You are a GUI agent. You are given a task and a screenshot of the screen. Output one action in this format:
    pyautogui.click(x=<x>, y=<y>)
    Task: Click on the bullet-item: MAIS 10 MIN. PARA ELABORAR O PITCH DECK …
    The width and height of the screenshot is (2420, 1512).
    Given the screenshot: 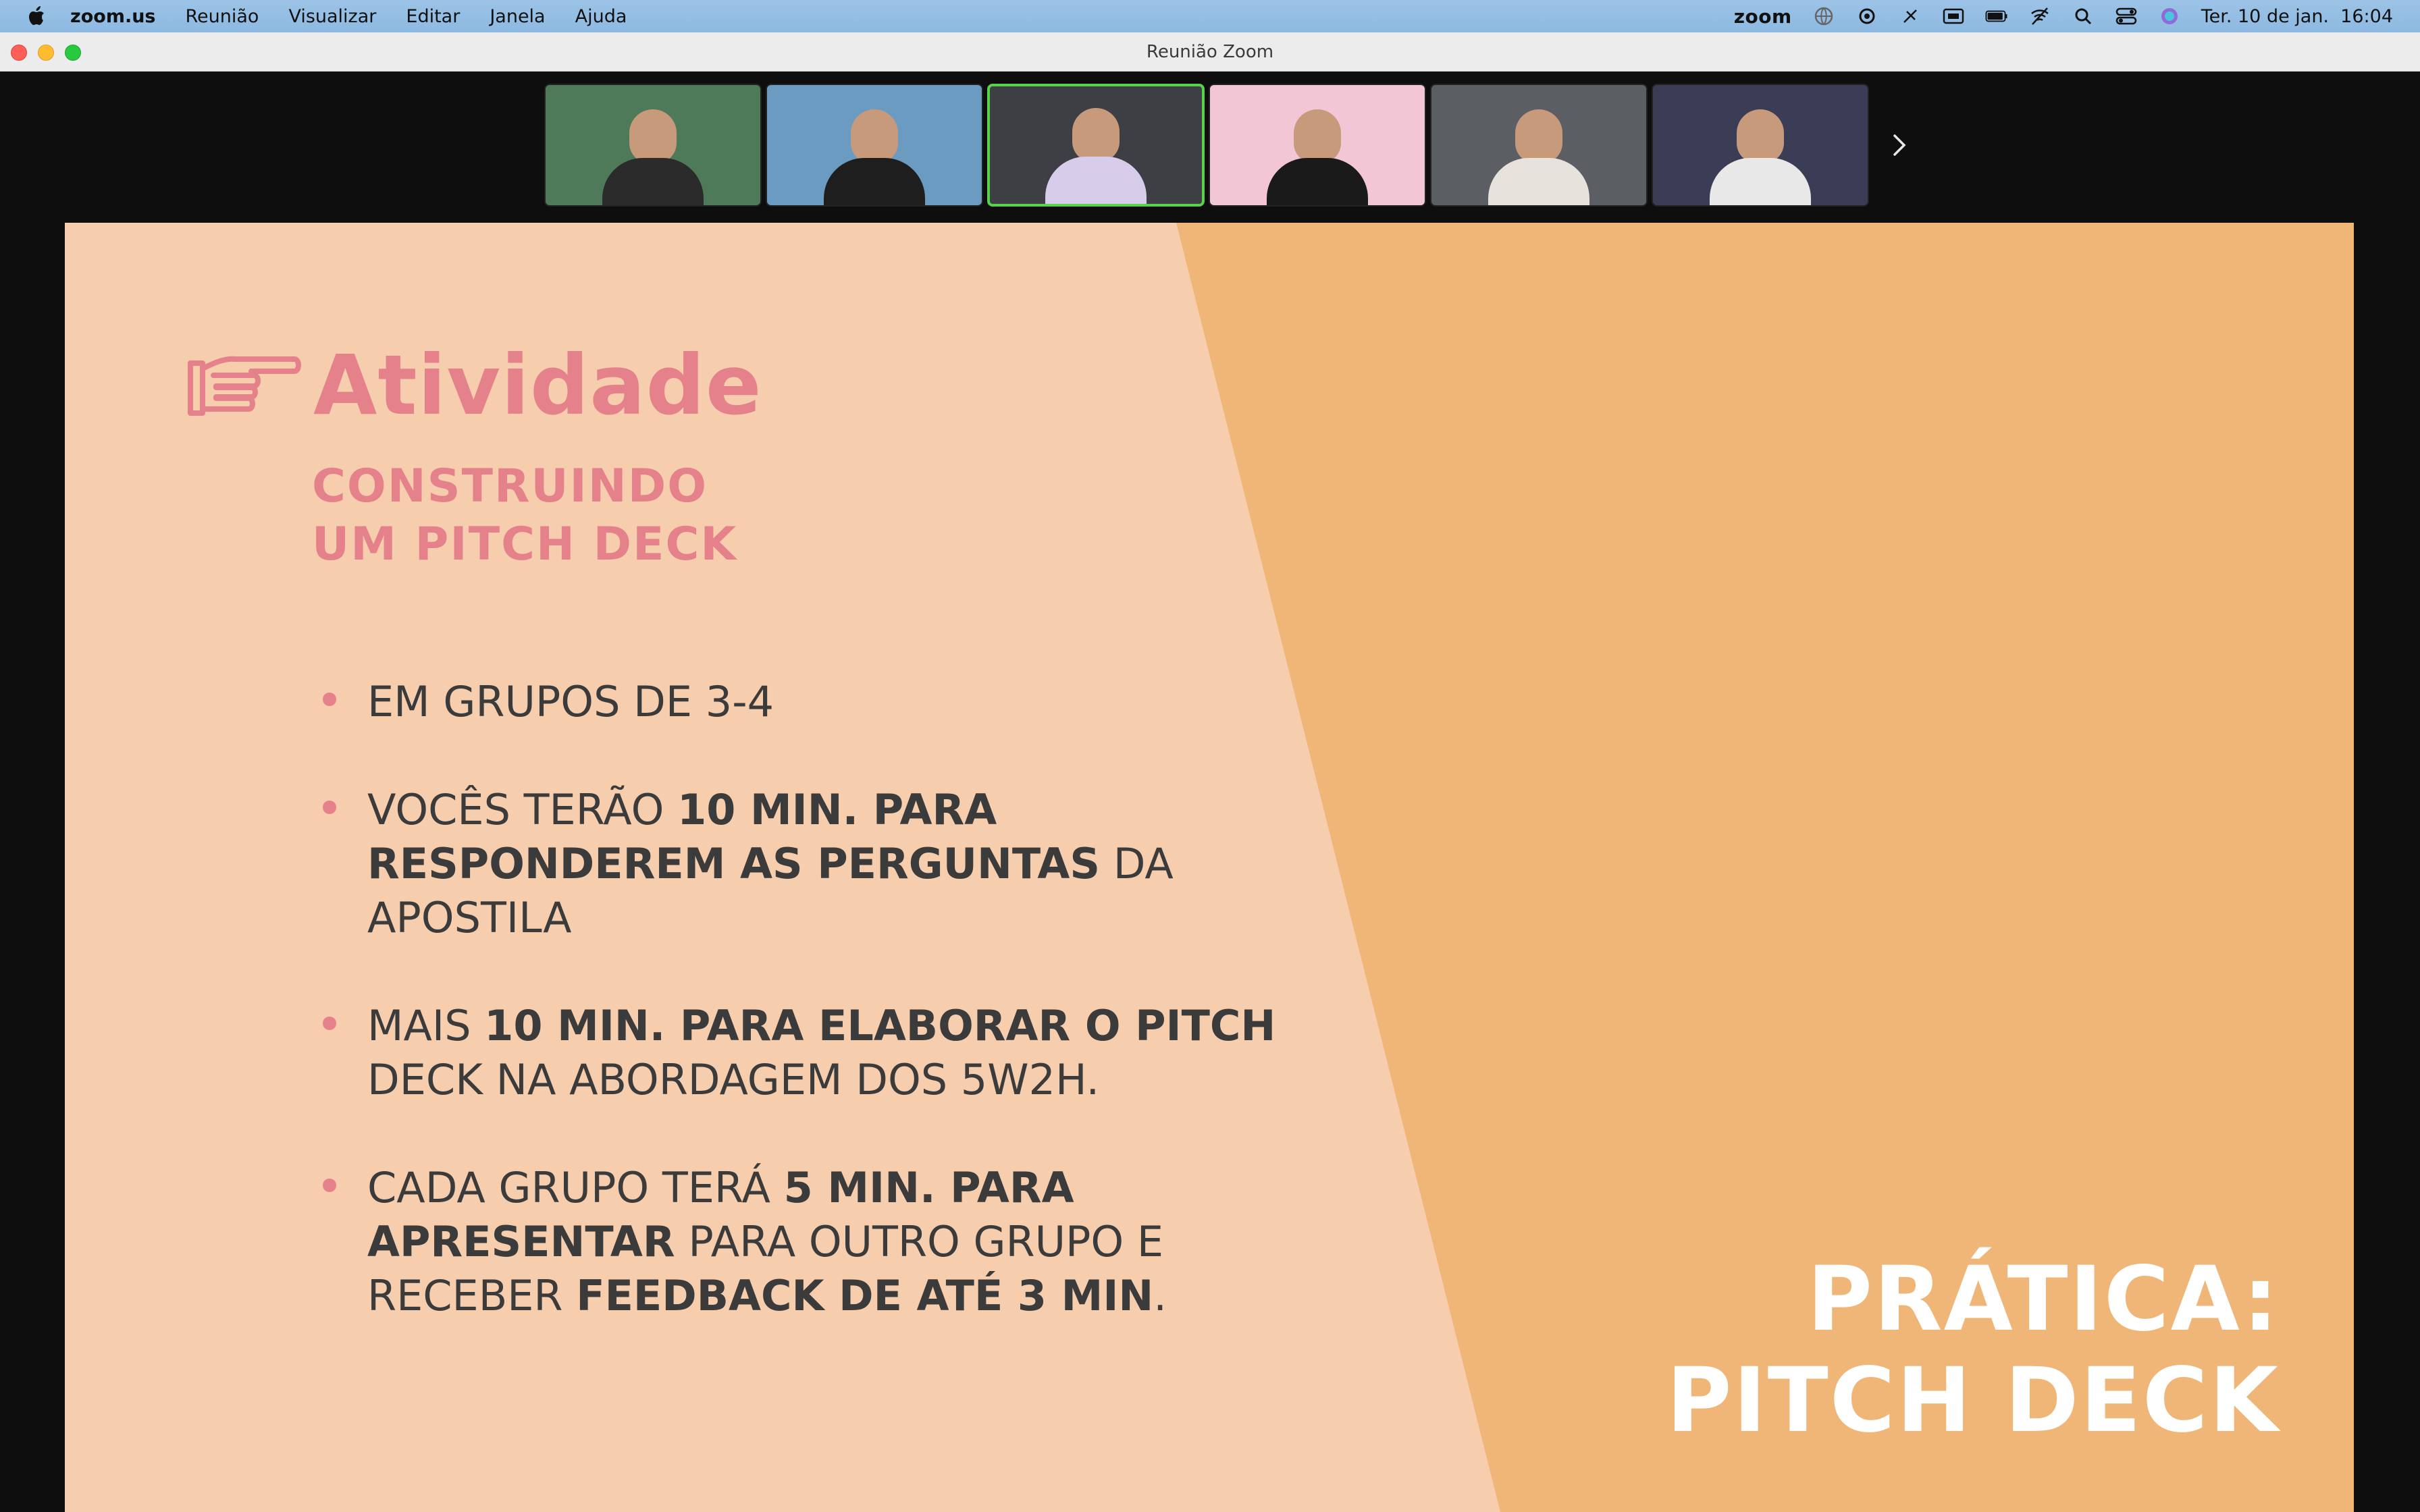 What is the action you would take?
    pyautogui.click(x=827, y=1053)
    